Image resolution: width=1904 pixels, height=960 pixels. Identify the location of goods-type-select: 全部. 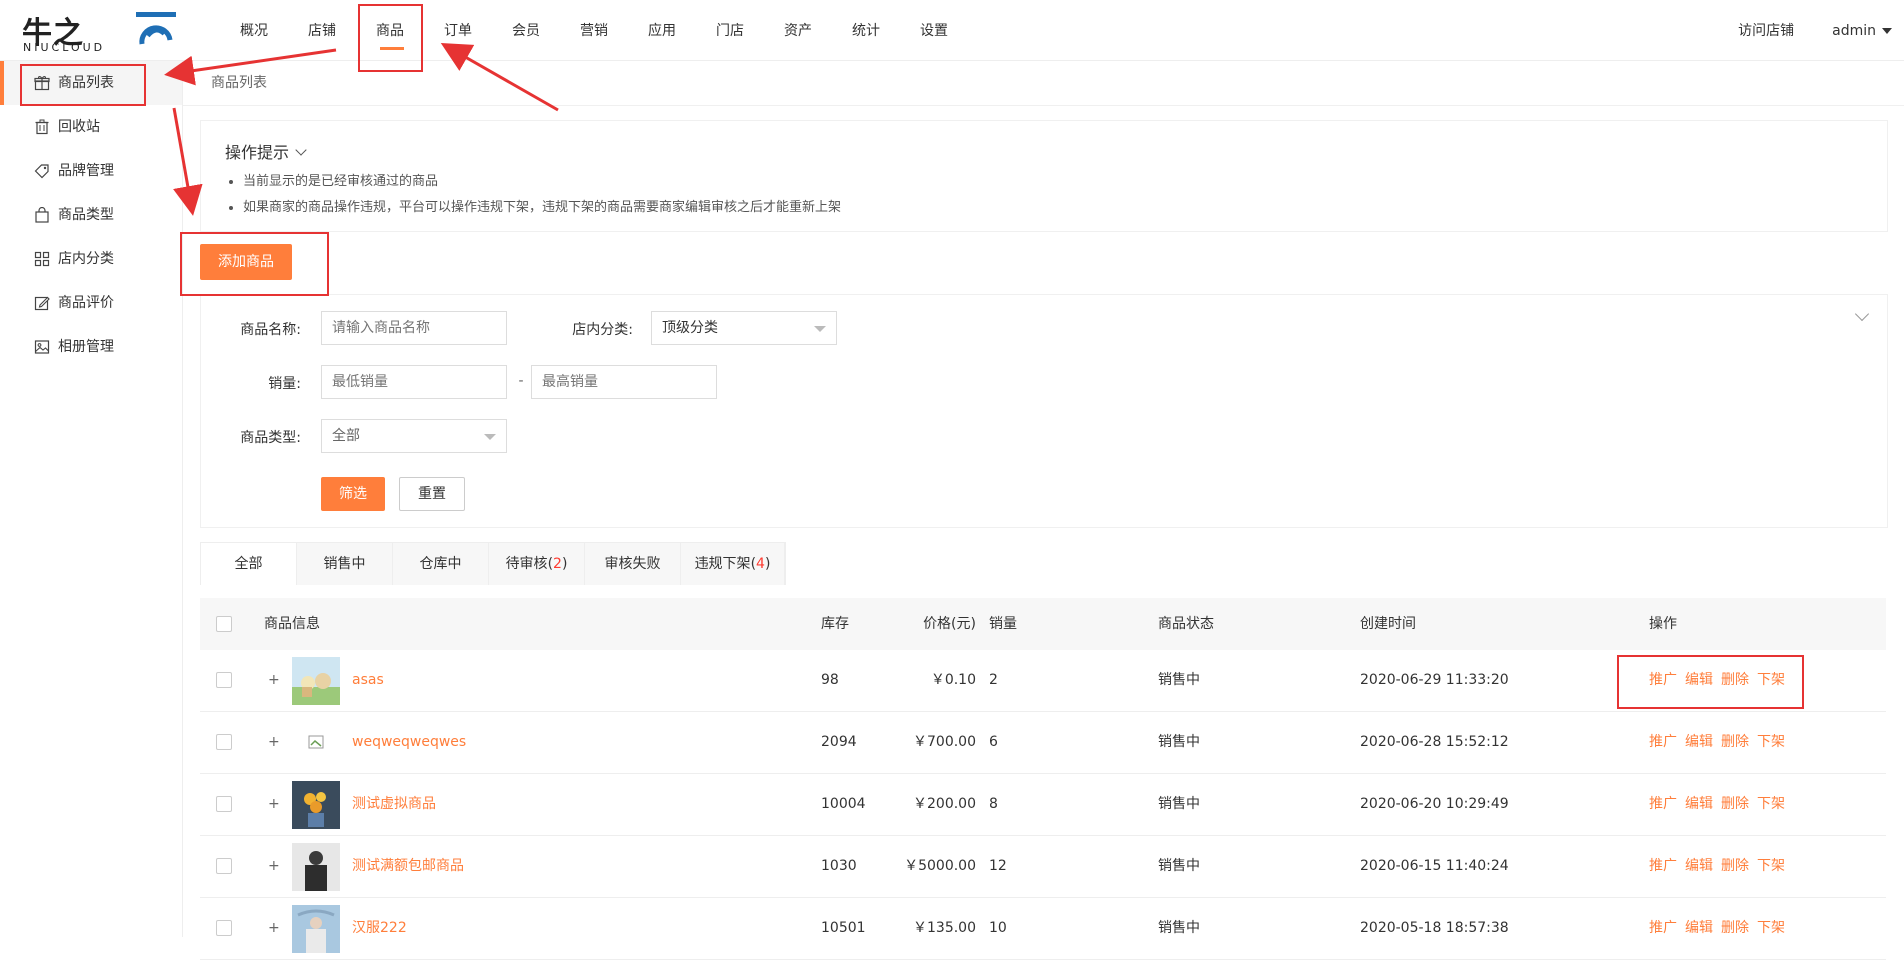
(414, 436).